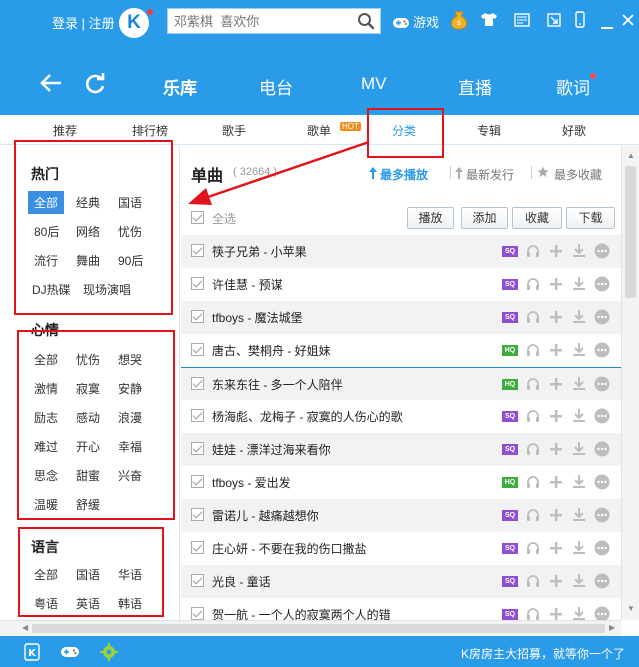 Image resolution: width=639 pixels, height=667 pixels. I want to click on tab-singers: 歌手, so click(234, 130).